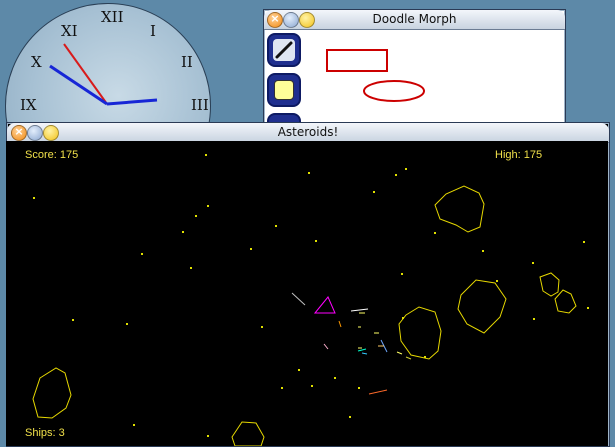  I want to click on clock-hour-hand, so click(78, 85).